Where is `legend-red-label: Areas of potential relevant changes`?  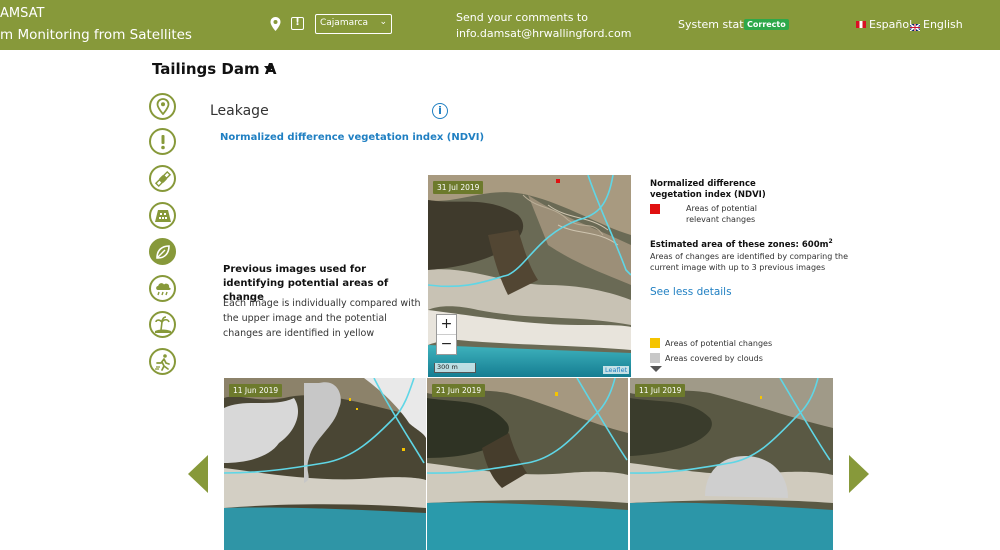
legend-red-label: Areas of potential relevant changes is located at coordinates (721, 214).